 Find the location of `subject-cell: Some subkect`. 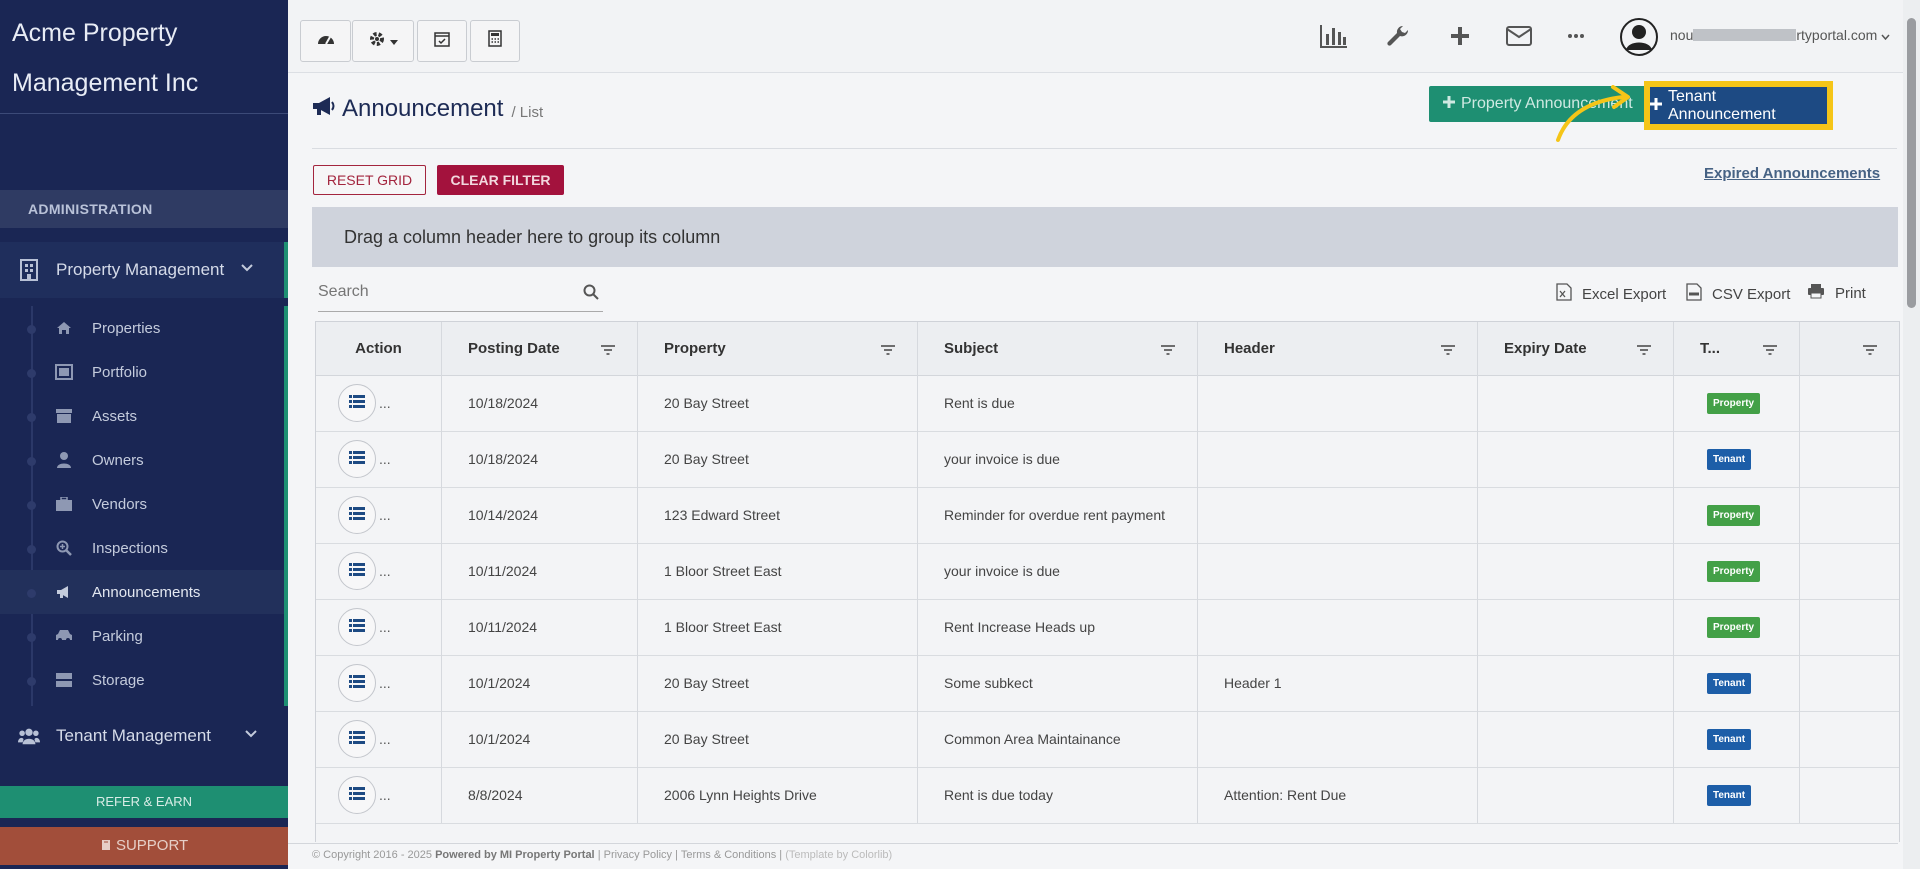

subject-cell: Some subkect is located at coordinates (1058, 683).